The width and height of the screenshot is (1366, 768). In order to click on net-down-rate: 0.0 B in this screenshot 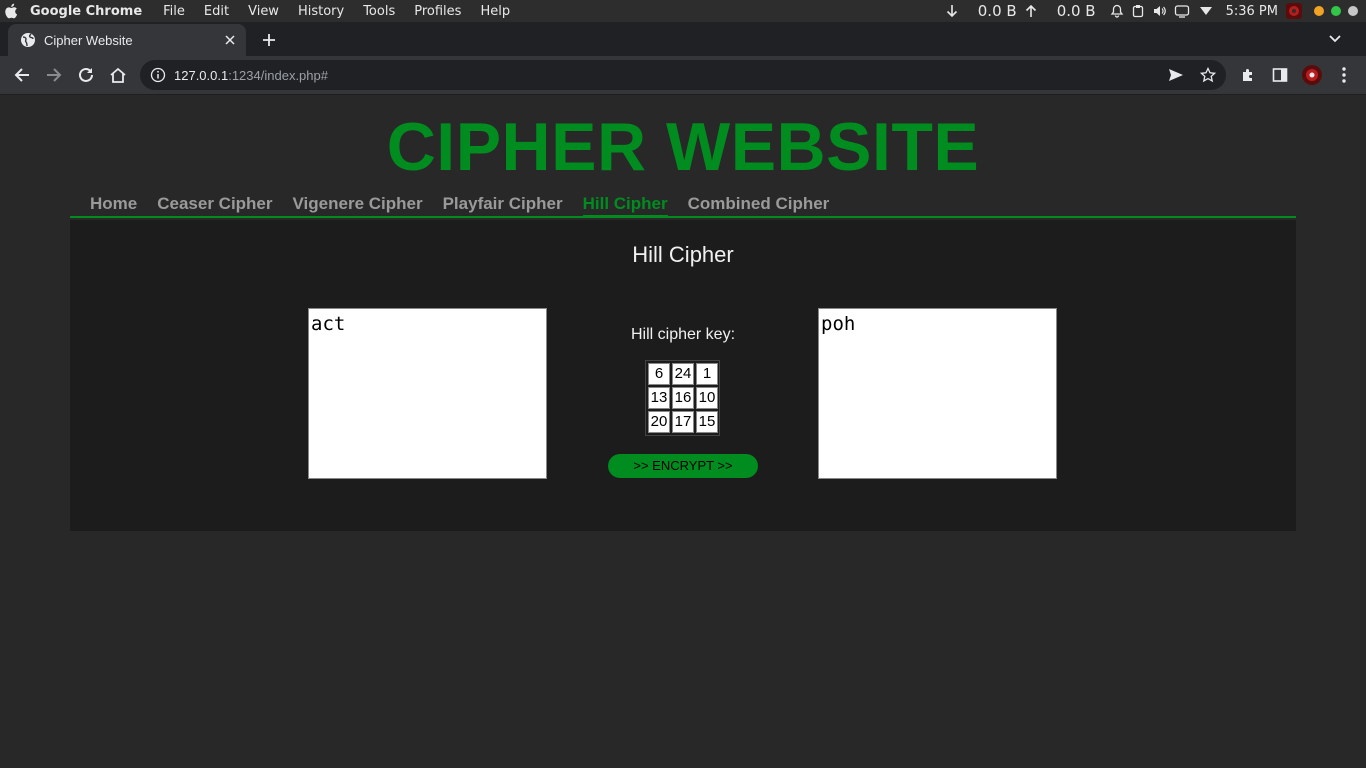, I will do `click(997, 11)`.